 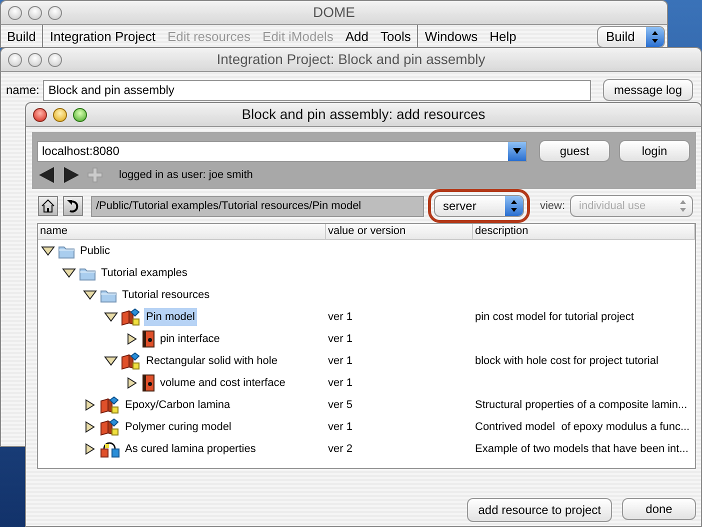 I want to click on name-field: Block and pin assembly, so click(x=317, y=90).